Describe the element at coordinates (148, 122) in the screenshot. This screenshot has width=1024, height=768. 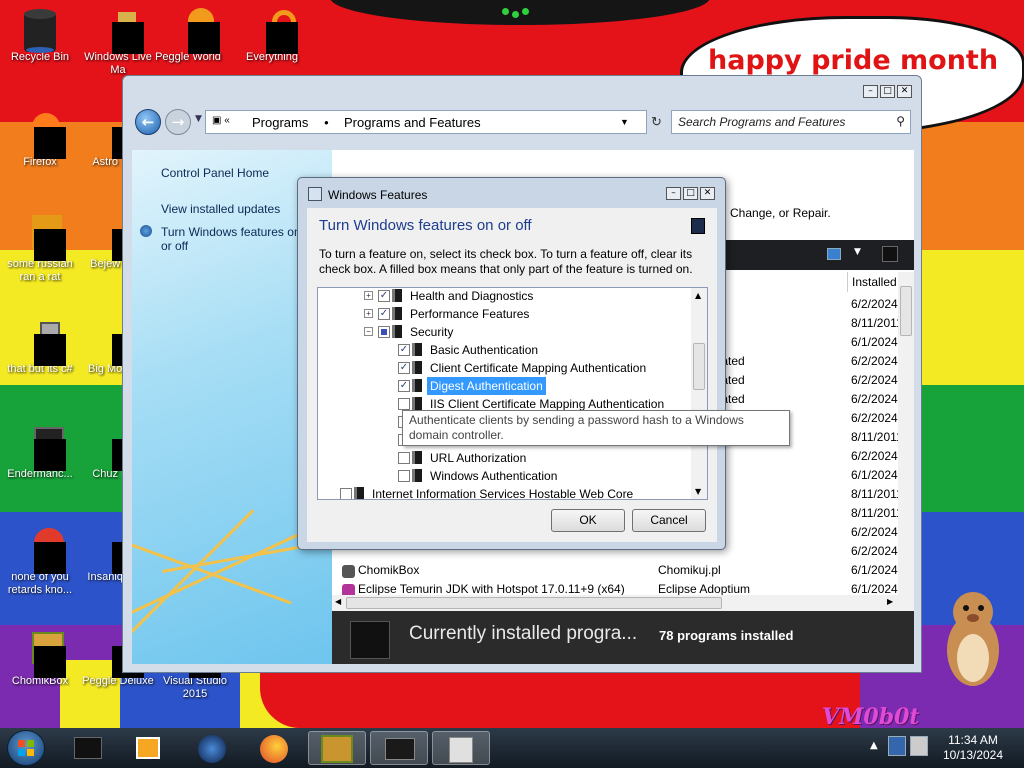
I see `back-button: ←` at that location.